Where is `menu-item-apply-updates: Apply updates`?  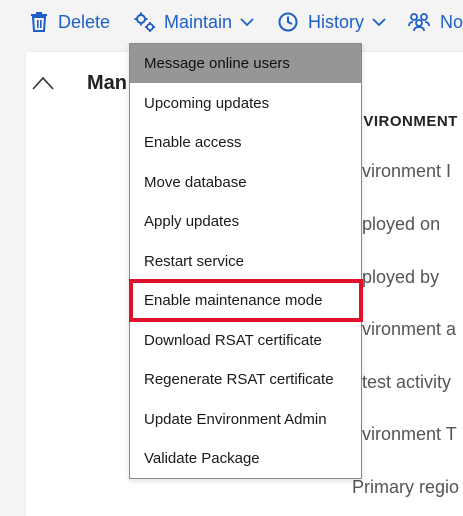 menu-item-apply-updates: Apply updates is located at coordinates (245, 221).